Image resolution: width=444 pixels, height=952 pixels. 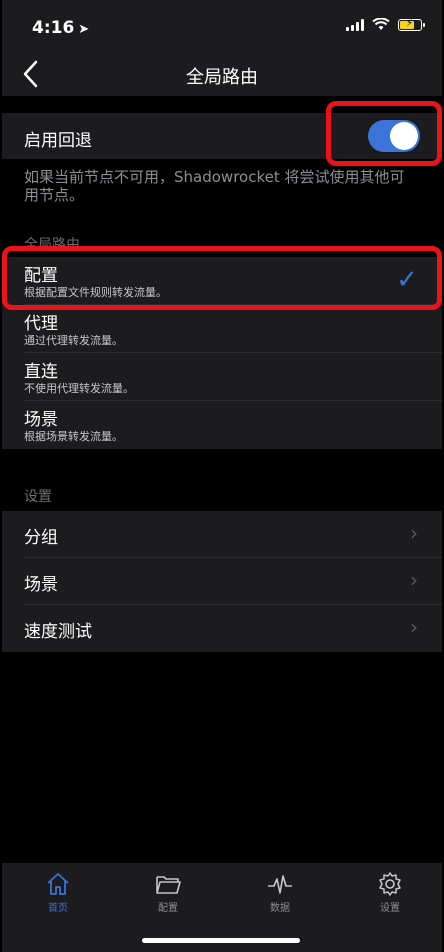 What do you see at coordinates (58, 632) in the screenshot?
I see `settings-item-label: 速度测试` at bounding box center [58, 632].